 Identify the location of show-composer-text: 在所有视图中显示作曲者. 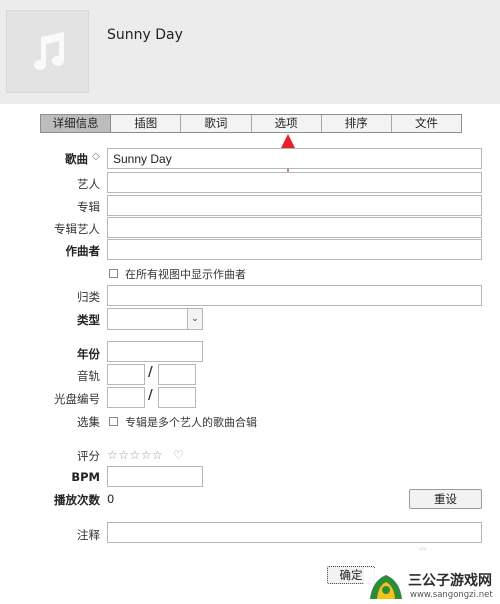
(185, 274).